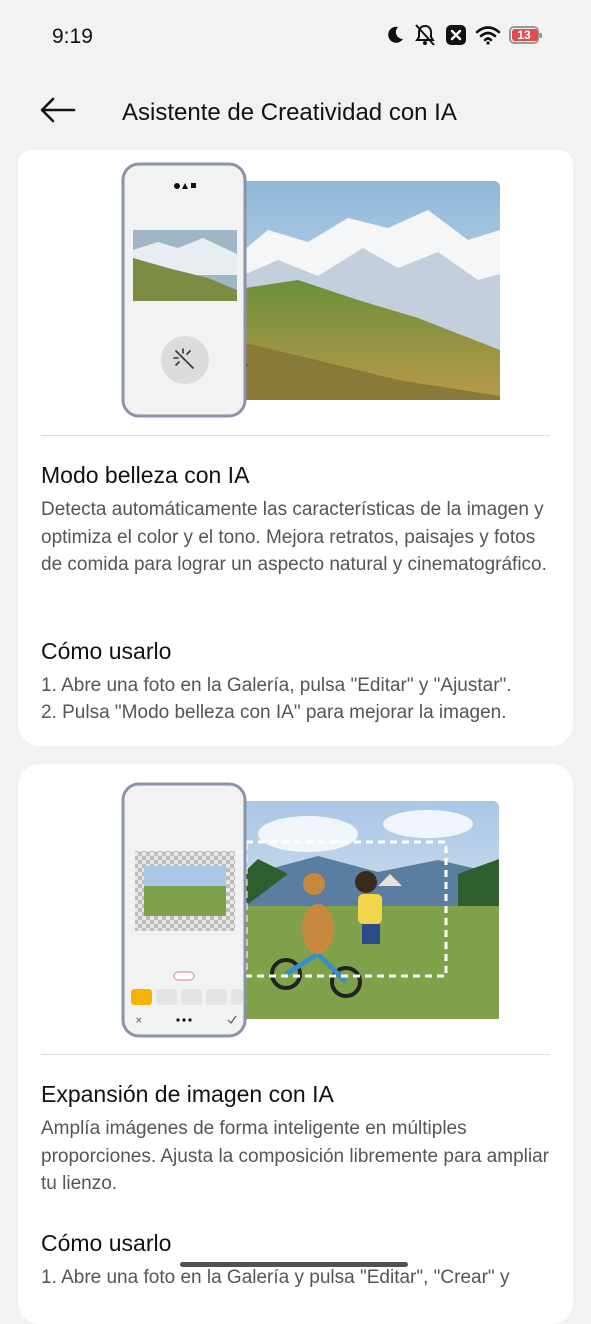 The image size is (591, 1324). I want to click on wifi-icon, so click(488, 35).